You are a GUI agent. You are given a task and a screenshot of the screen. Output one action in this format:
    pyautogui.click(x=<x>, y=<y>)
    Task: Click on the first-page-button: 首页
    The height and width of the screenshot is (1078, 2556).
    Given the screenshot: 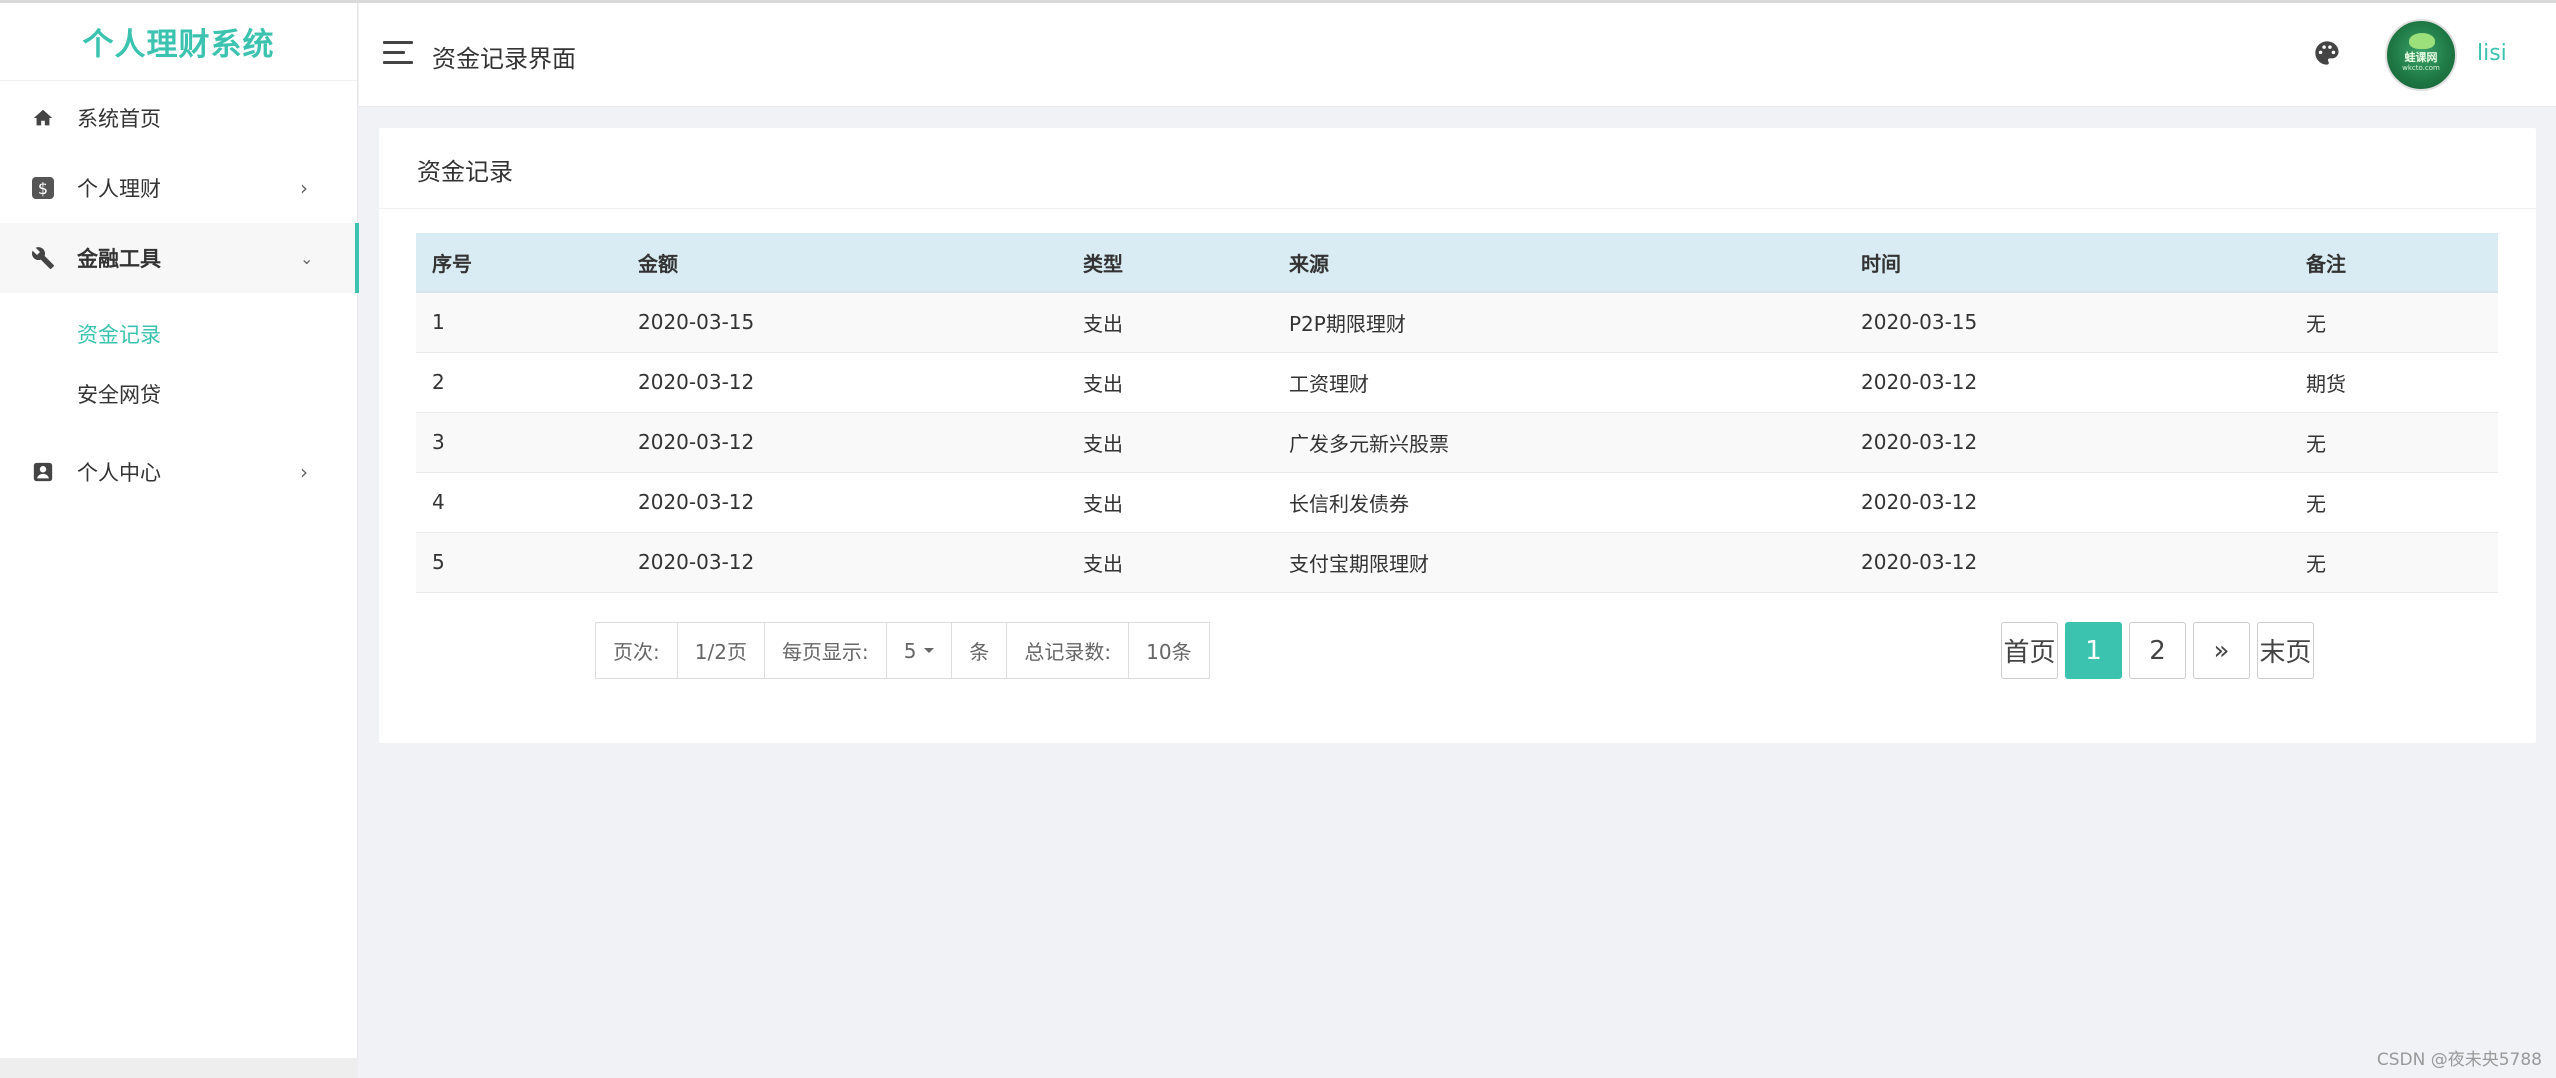 What is the action you would take?
    pyautogui.click(x=2029, y=650)
    